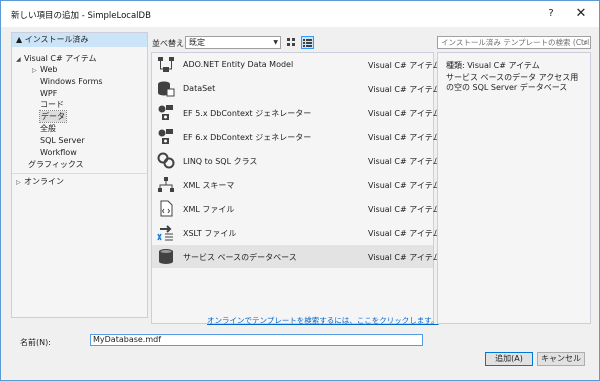  Describe the element at coordinates (493, 65) in the screenshot. I see `description-type: 種類: Visual C# アイテム` at that location.